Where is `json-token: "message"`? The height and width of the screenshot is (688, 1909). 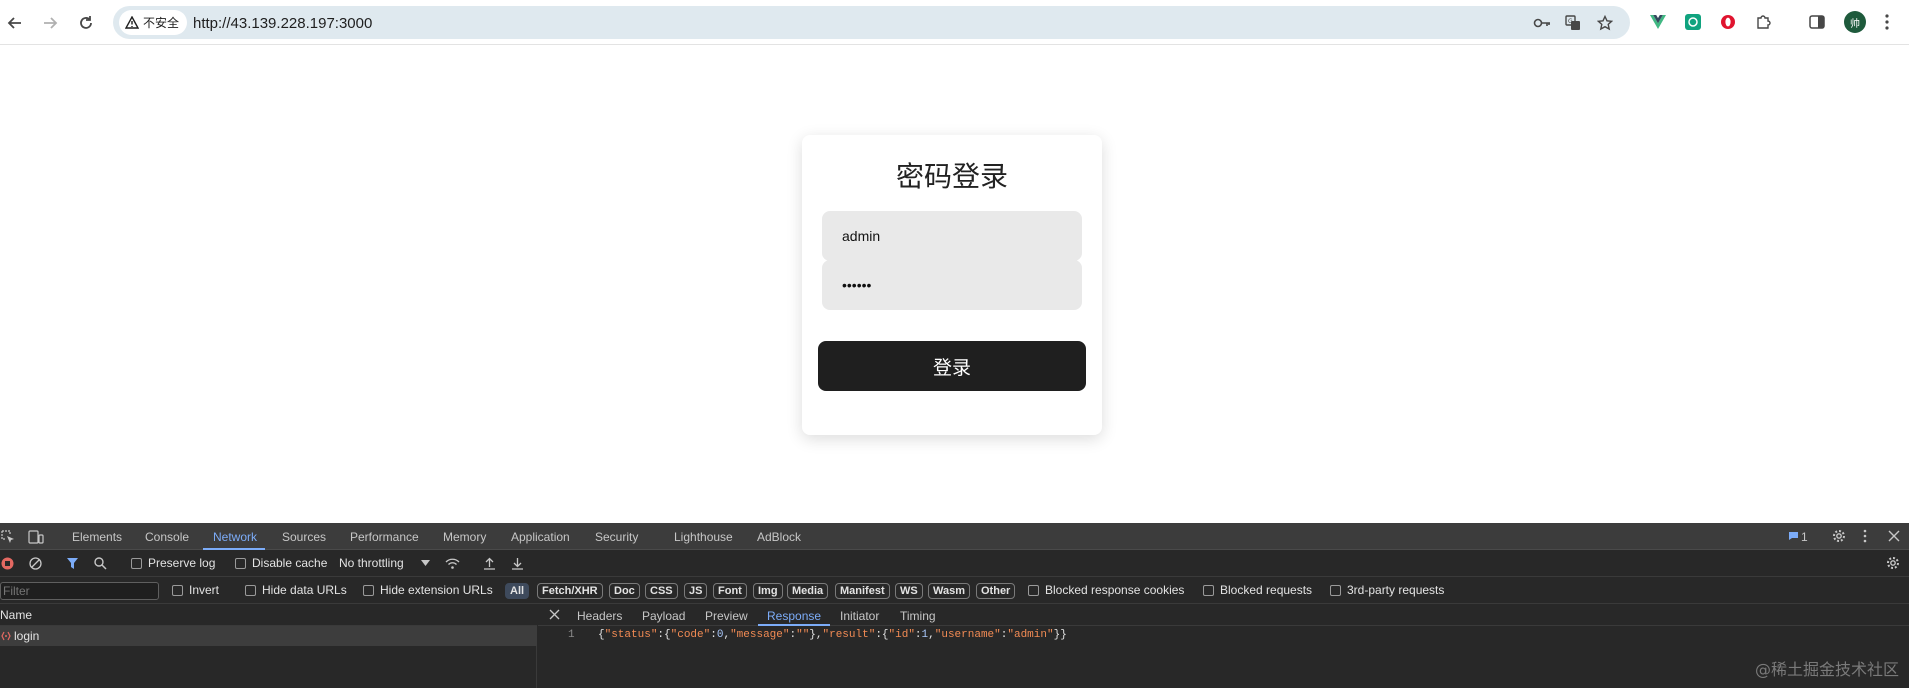 json-token: "message" is located at coordinates (760, 635).